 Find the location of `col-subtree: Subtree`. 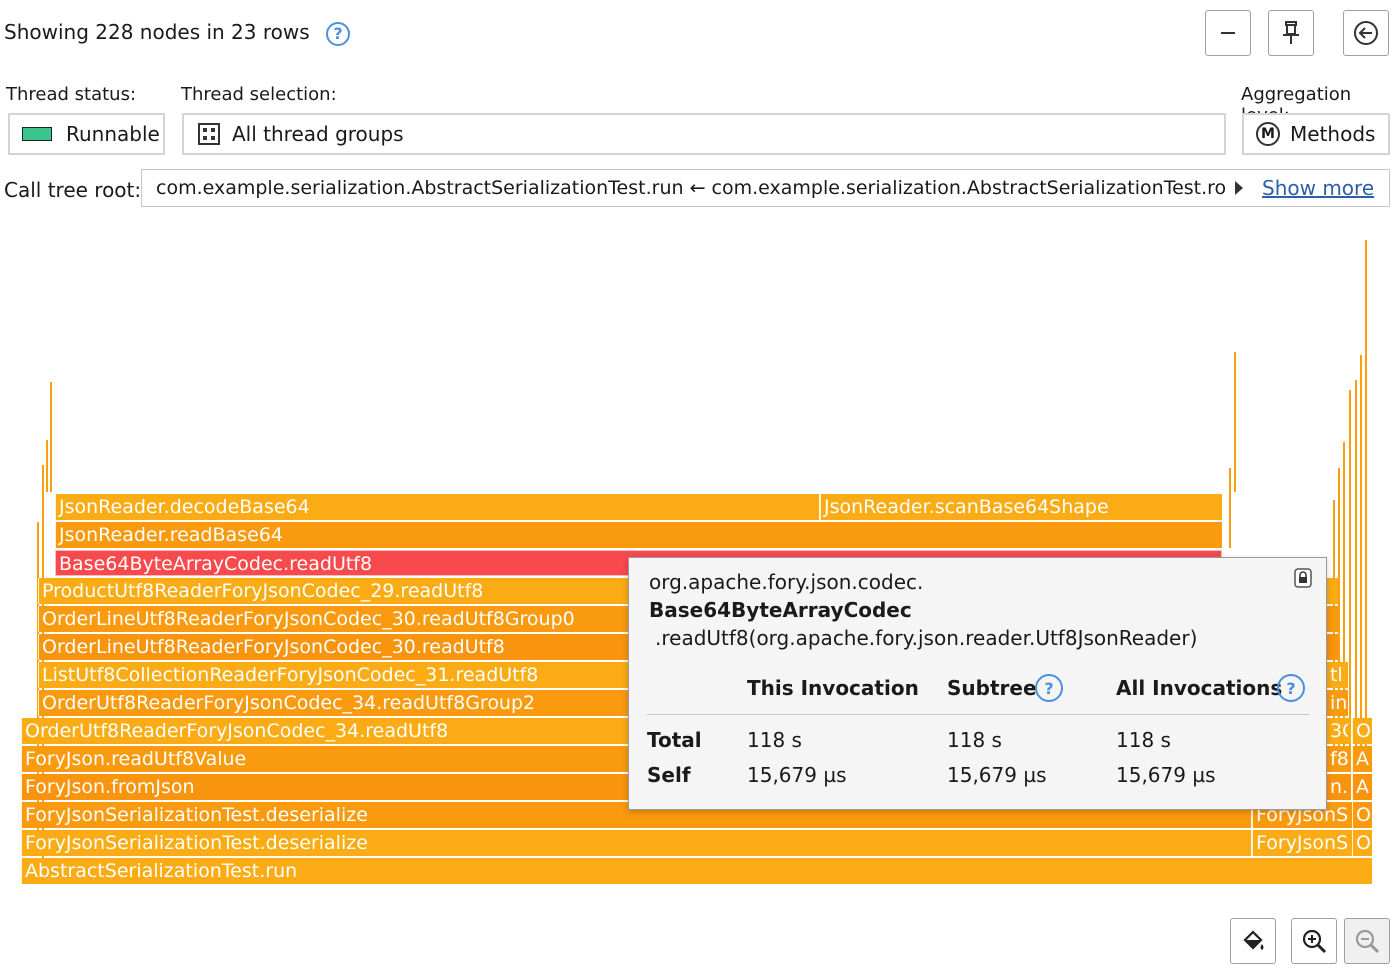

col-subtree: Subtree is located at coordinates (992, 688).